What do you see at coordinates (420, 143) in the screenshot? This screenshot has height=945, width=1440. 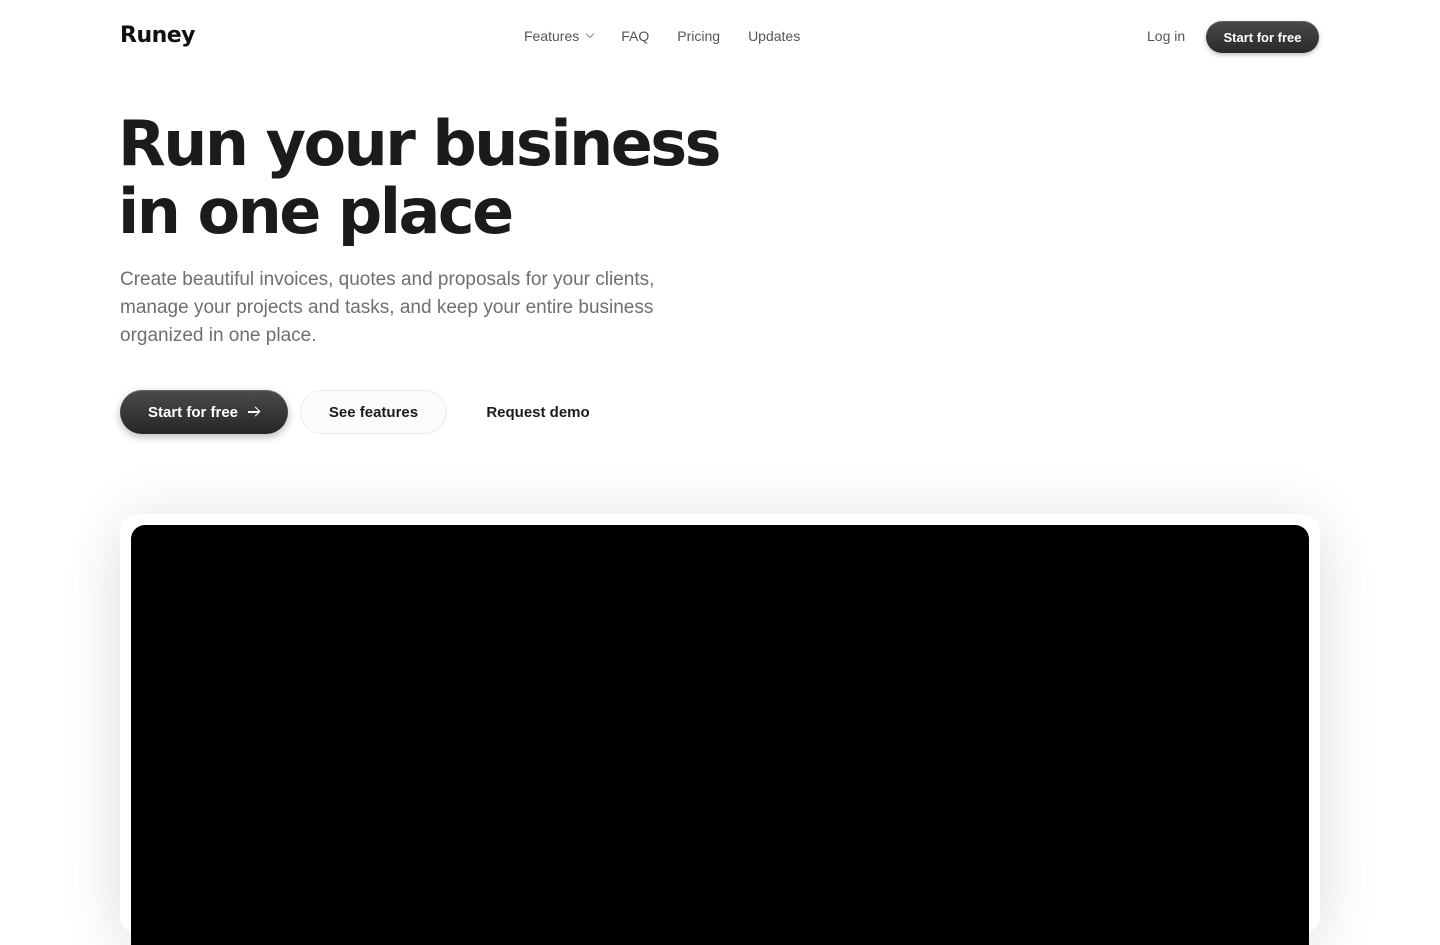 I see `hero-title-line-1: Run your business` at bounding box center [420, 143].